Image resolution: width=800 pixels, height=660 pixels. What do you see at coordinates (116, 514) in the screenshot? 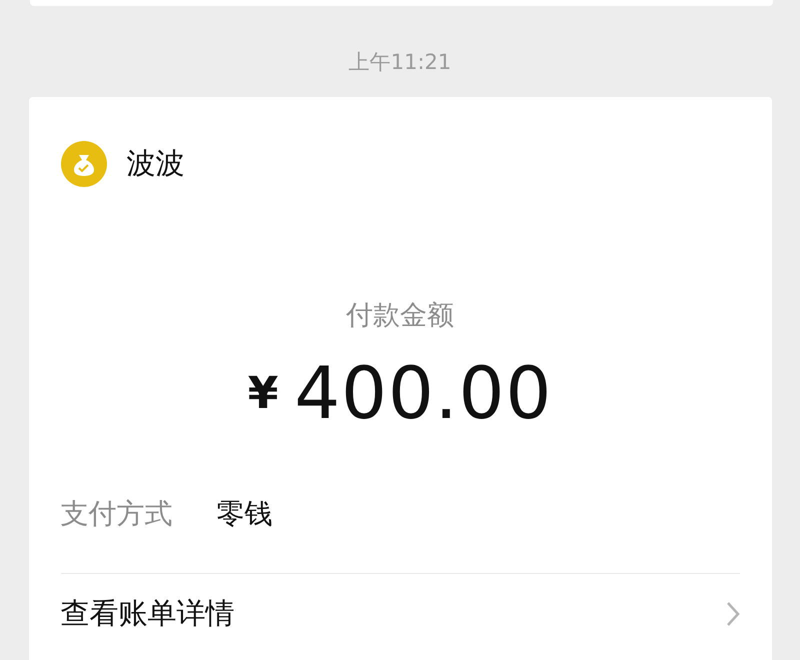
I see `method-label: 支付方式` at bounding box center [116, 514].